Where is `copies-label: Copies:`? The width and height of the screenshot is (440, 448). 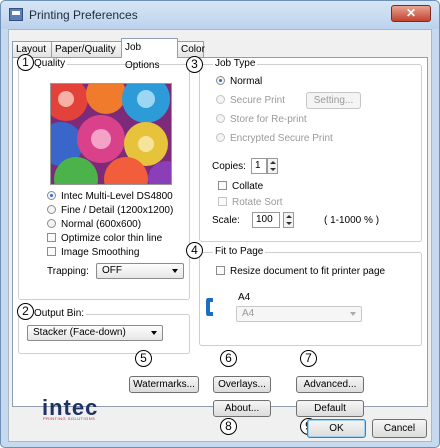
copies-label: Copies: is located at coordinates (229, 166).